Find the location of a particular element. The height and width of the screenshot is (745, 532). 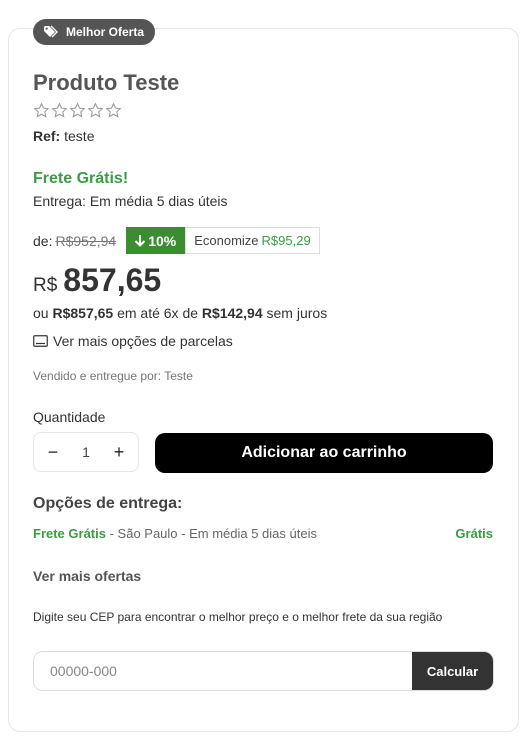

currency-symbol: R$ is located at coordinates (45, 285).